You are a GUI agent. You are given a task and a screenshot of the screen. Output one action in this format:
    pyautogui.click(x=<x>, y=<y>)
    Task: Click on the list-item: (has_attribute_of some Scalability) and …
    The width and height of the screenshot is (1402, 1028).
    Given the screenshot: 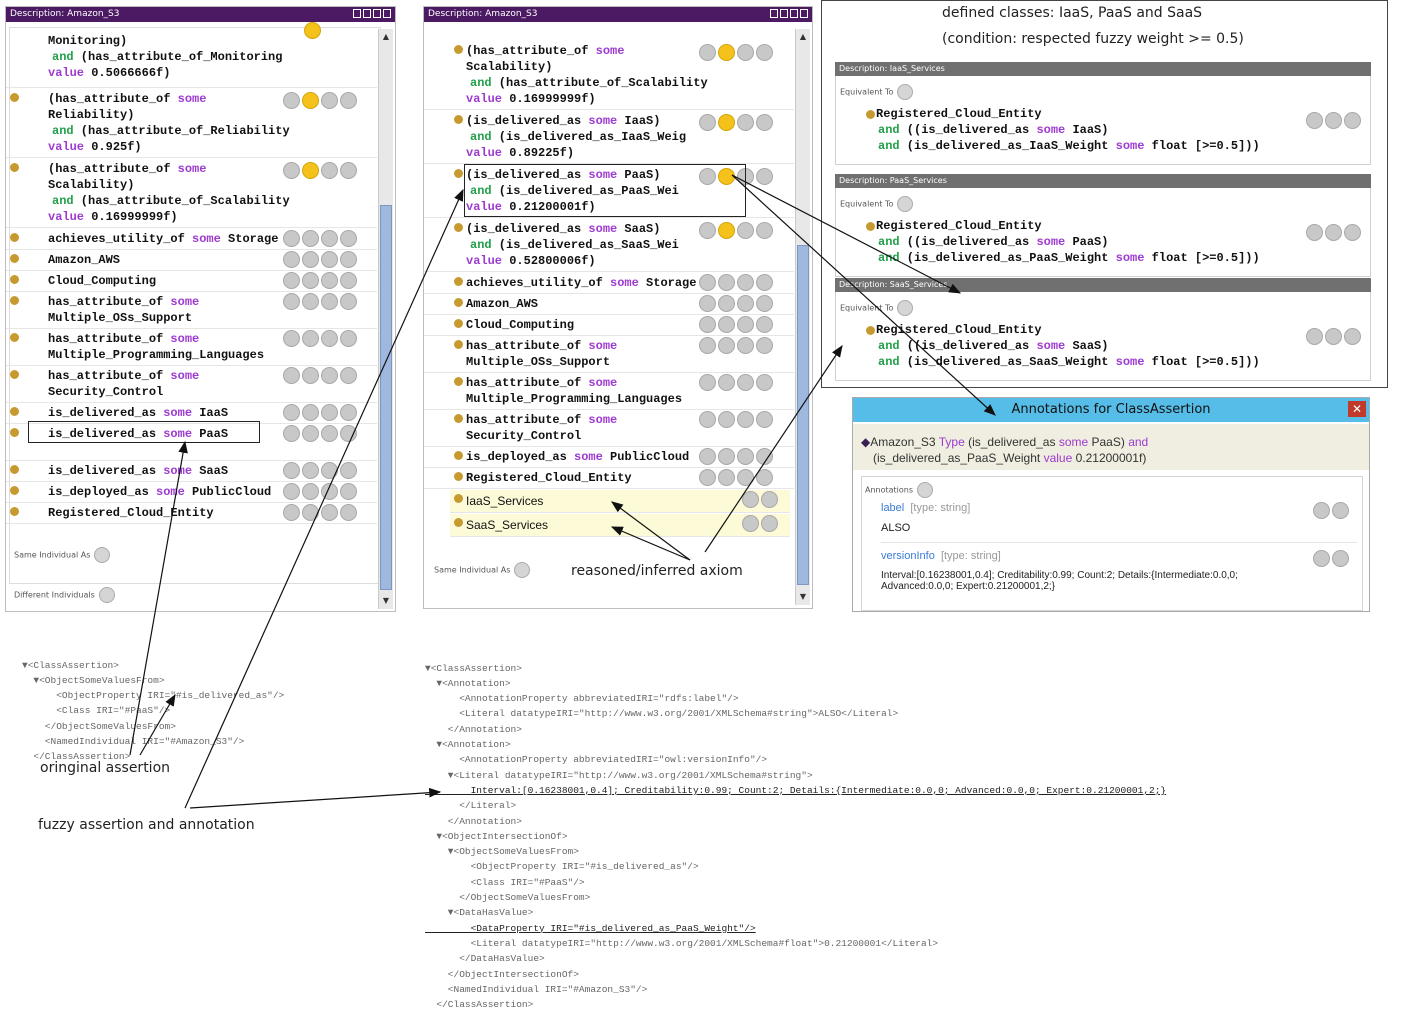 What is the action you would take?
    pyautogui.click(x=191, y=193)
    